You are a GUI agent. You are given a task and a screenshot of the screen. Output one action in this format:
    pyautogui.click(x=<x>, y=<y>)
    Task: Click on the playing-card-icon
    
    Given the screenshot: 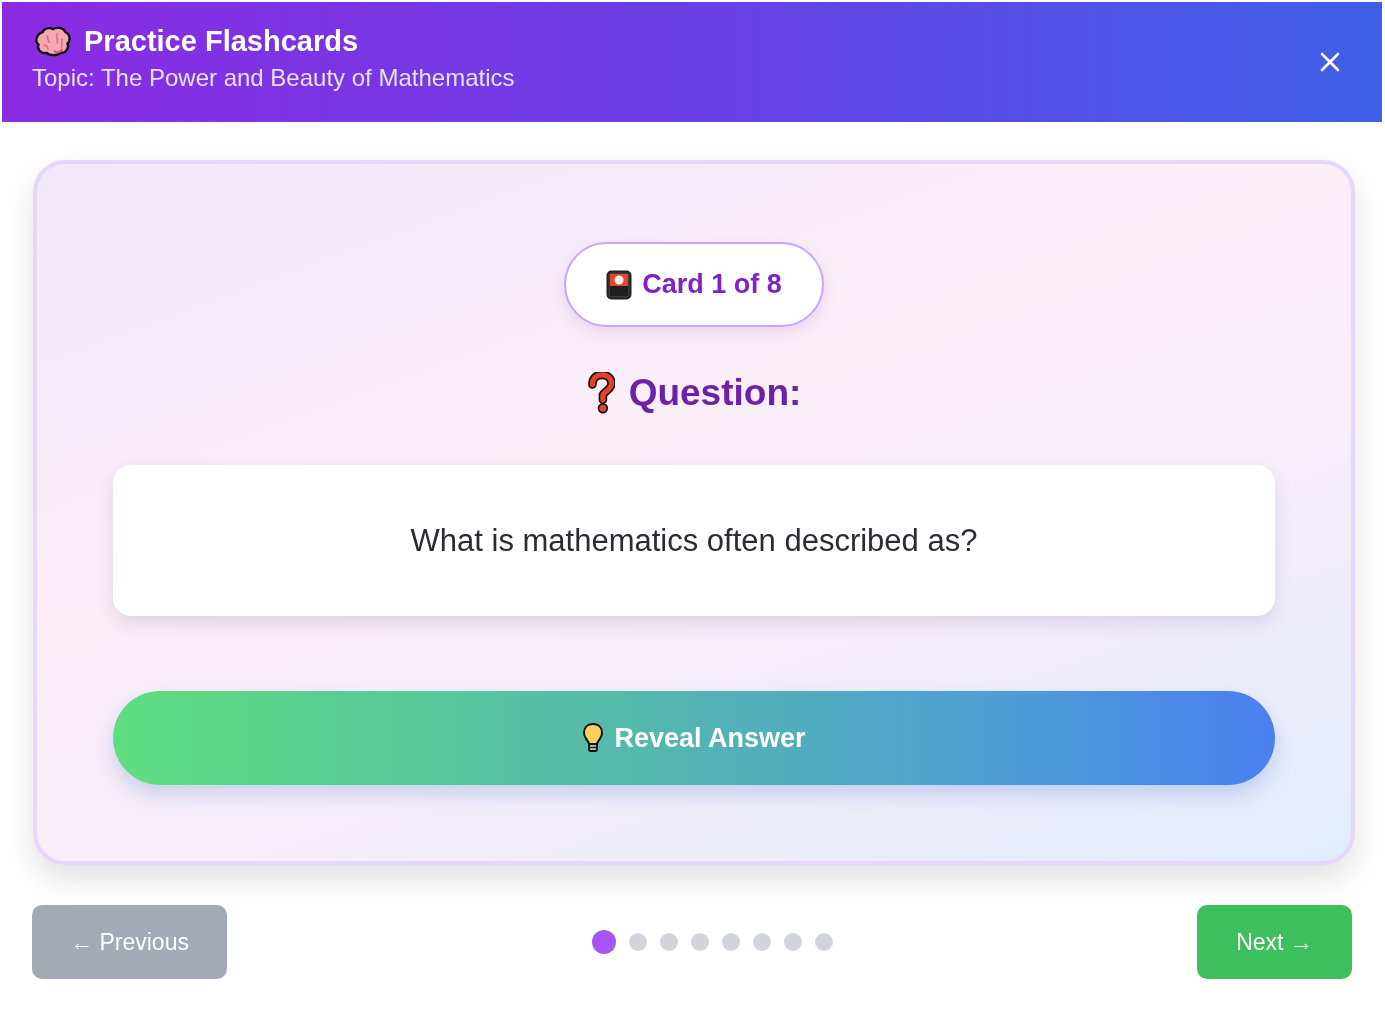 What is the action you would take?
    pyautogui.click(x=619, y=284)
    